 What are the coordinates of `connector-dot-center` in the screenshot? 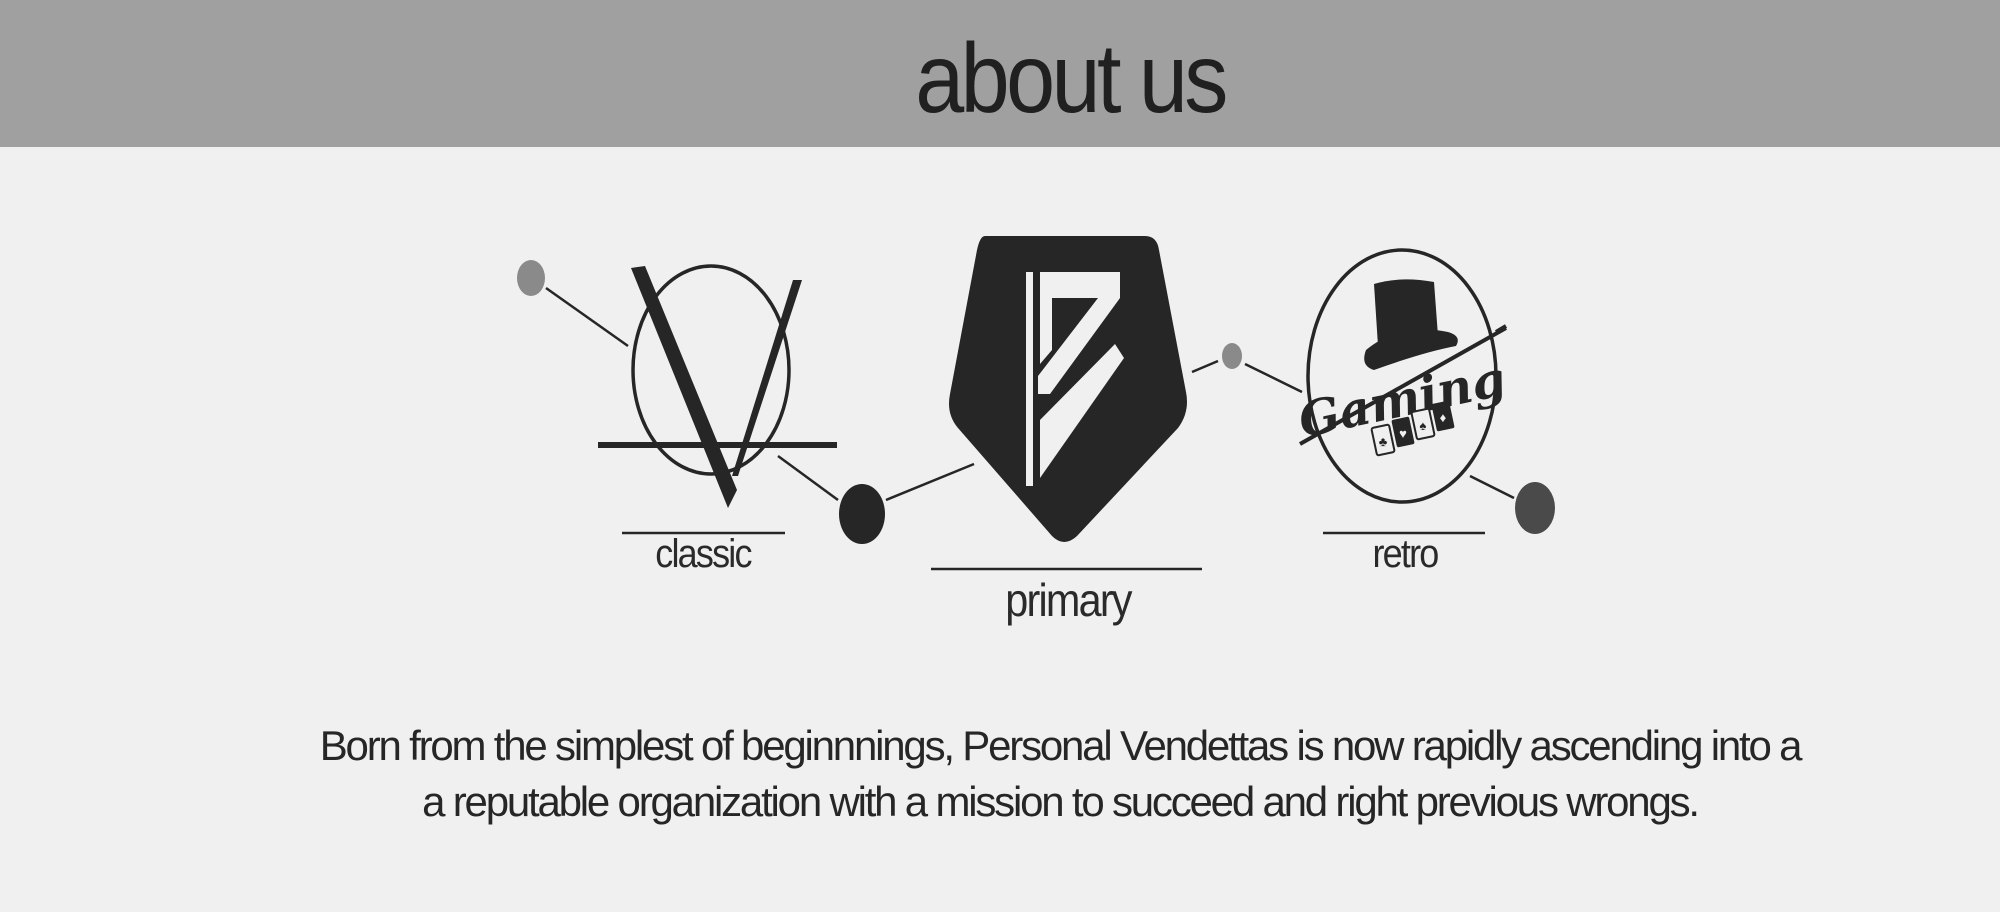 It's located at (862, 514).